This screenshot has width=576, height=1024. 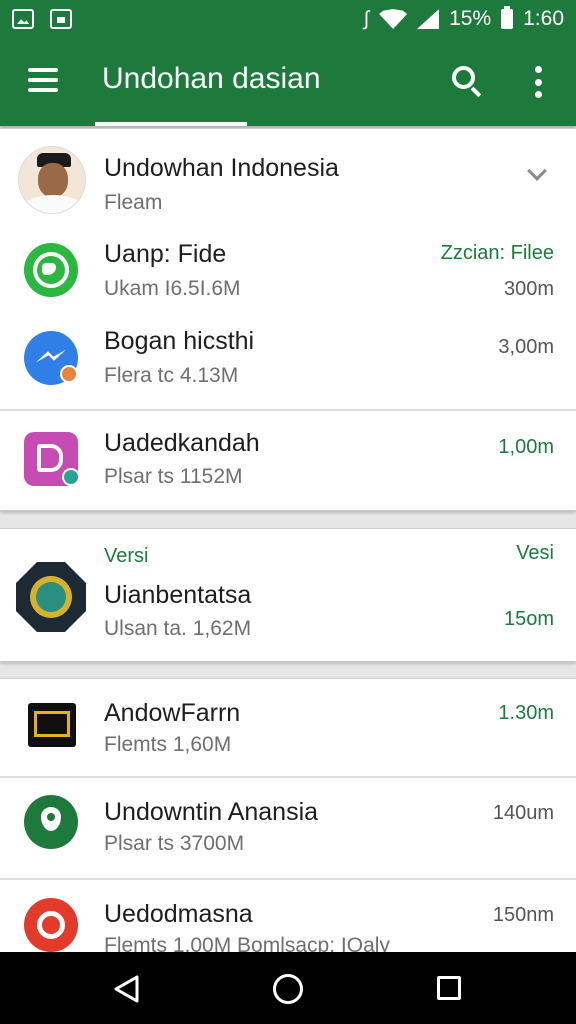 I want to click on status-time: 1:60, so click(x=543, y=18).